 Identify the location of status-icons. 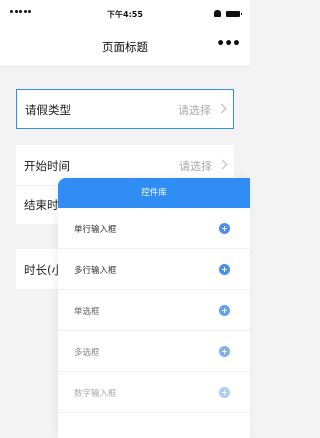
(228, 13).